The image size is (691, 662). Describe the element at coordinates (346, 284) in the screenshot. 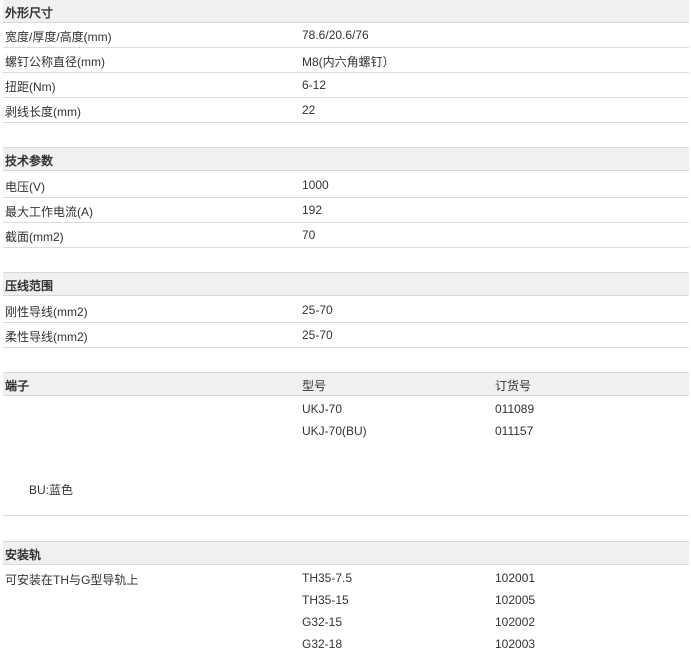

I see `section-header-crimp-range: 压线范围` at that location.